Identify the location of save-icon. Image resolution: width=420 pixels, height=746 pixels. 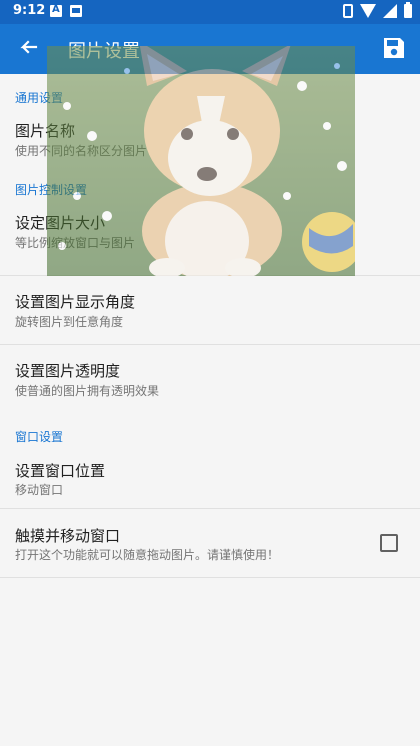
(394, 48).